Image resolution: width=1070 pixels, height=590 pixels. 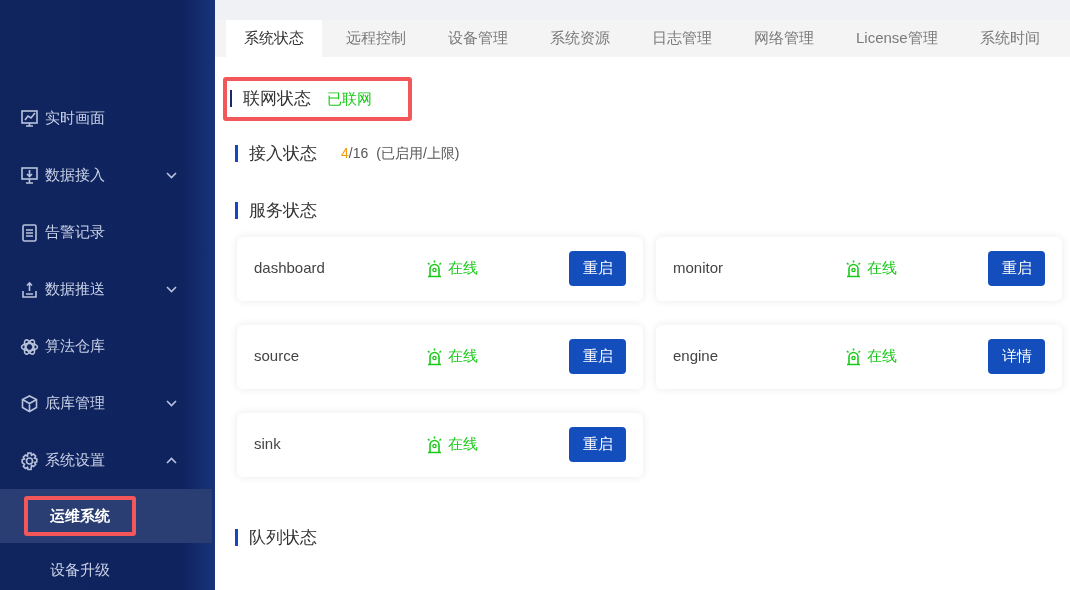 What do you see at coordinates (277, 356) in the screenshot?
I see `service-name: source` at bounding box center [277, 356].